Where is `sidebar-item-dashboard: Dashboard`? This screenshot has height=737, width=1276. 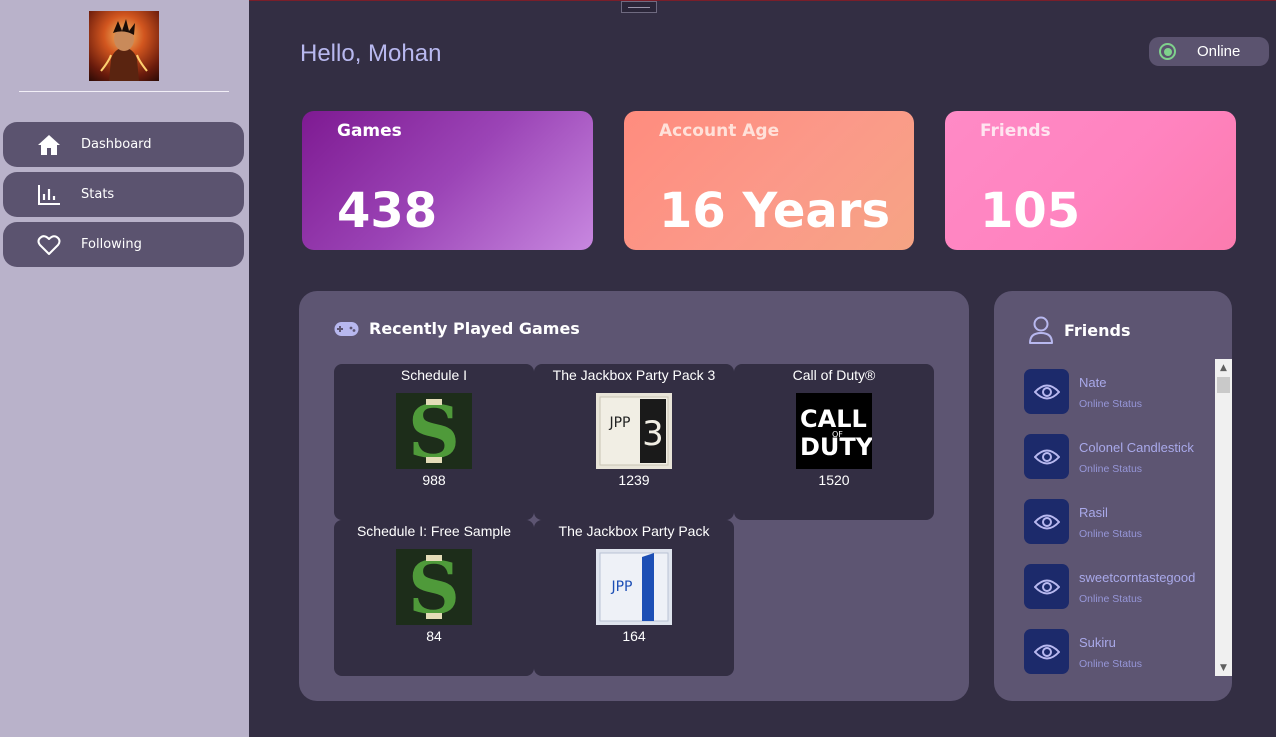
sidebar-item-dashboard: Dashboard is located at coordinates (123, 144).